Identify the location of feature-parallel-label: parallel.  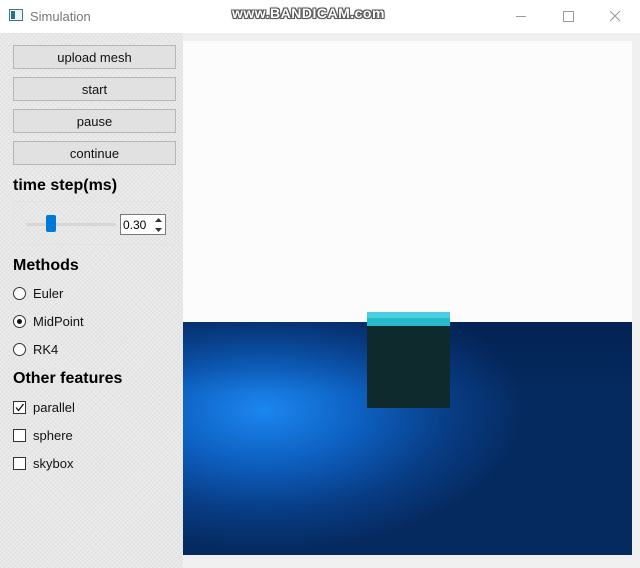
(54, 407).